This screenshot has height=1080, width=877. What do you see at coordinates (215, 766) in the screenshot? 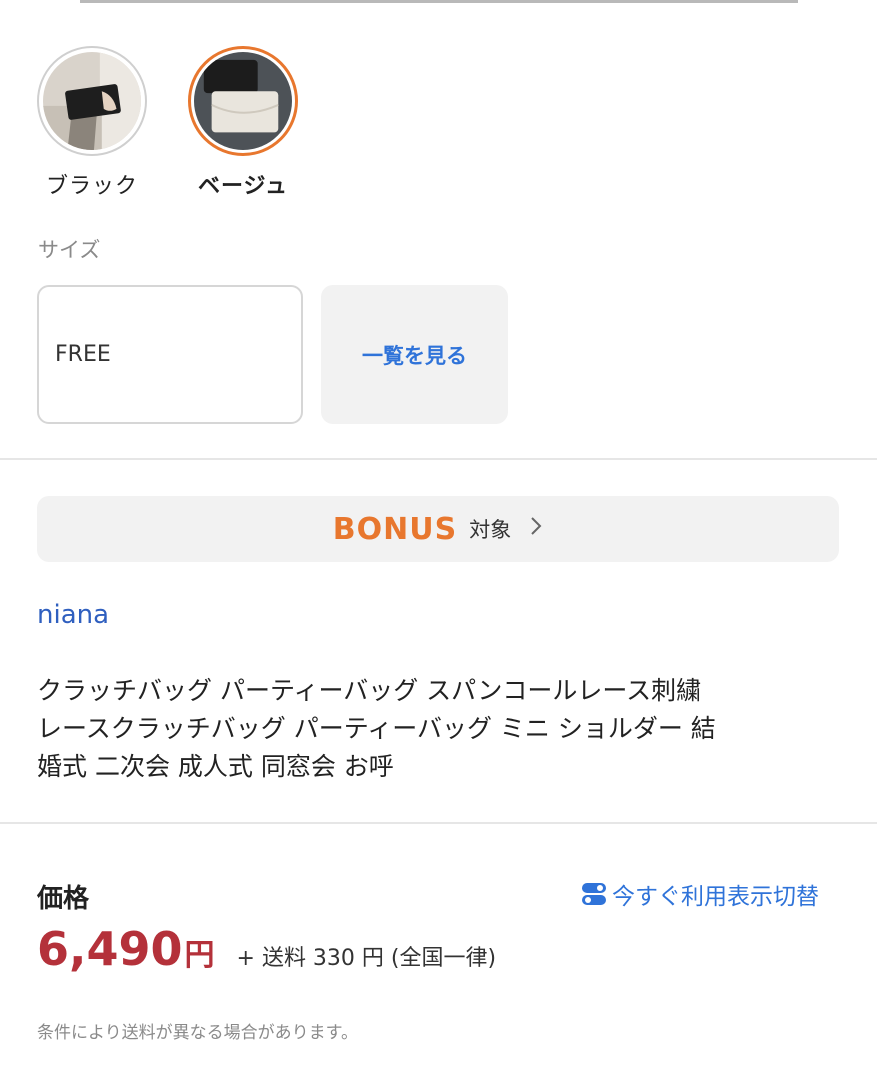
I see `product-title-line: 婚式 二次会 成人式 同窓会 お呼` at bounding box center [215, 766].